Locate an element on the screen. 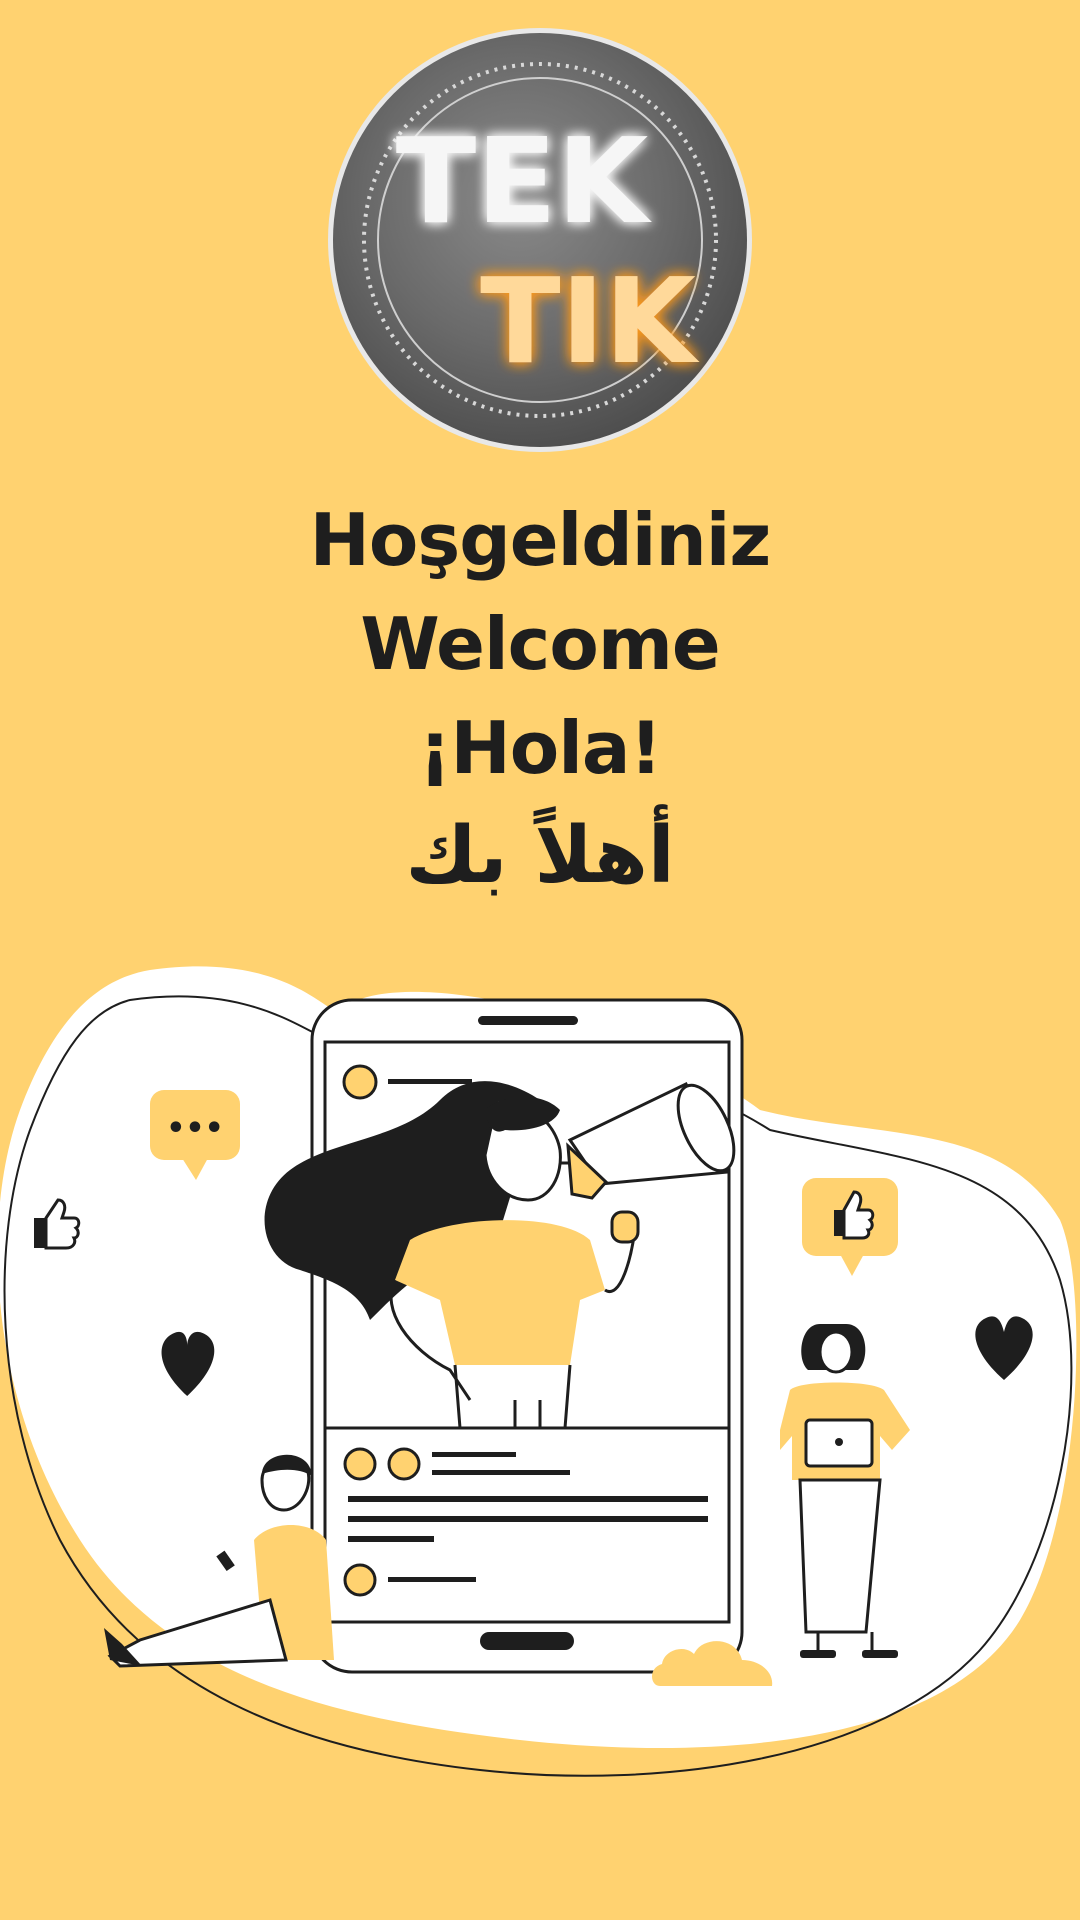 The height and width of the screenshot is (1920, 1080). app-logo: TEK TIK is located at coordinates (540, 240).